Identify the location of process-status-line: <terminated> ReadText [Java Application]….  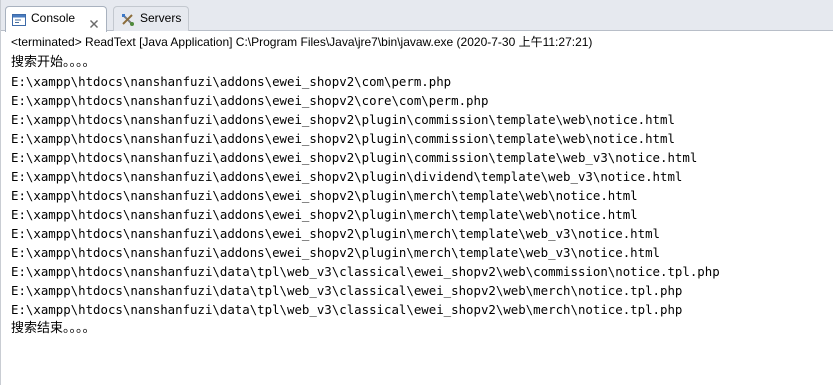
(302, 42).